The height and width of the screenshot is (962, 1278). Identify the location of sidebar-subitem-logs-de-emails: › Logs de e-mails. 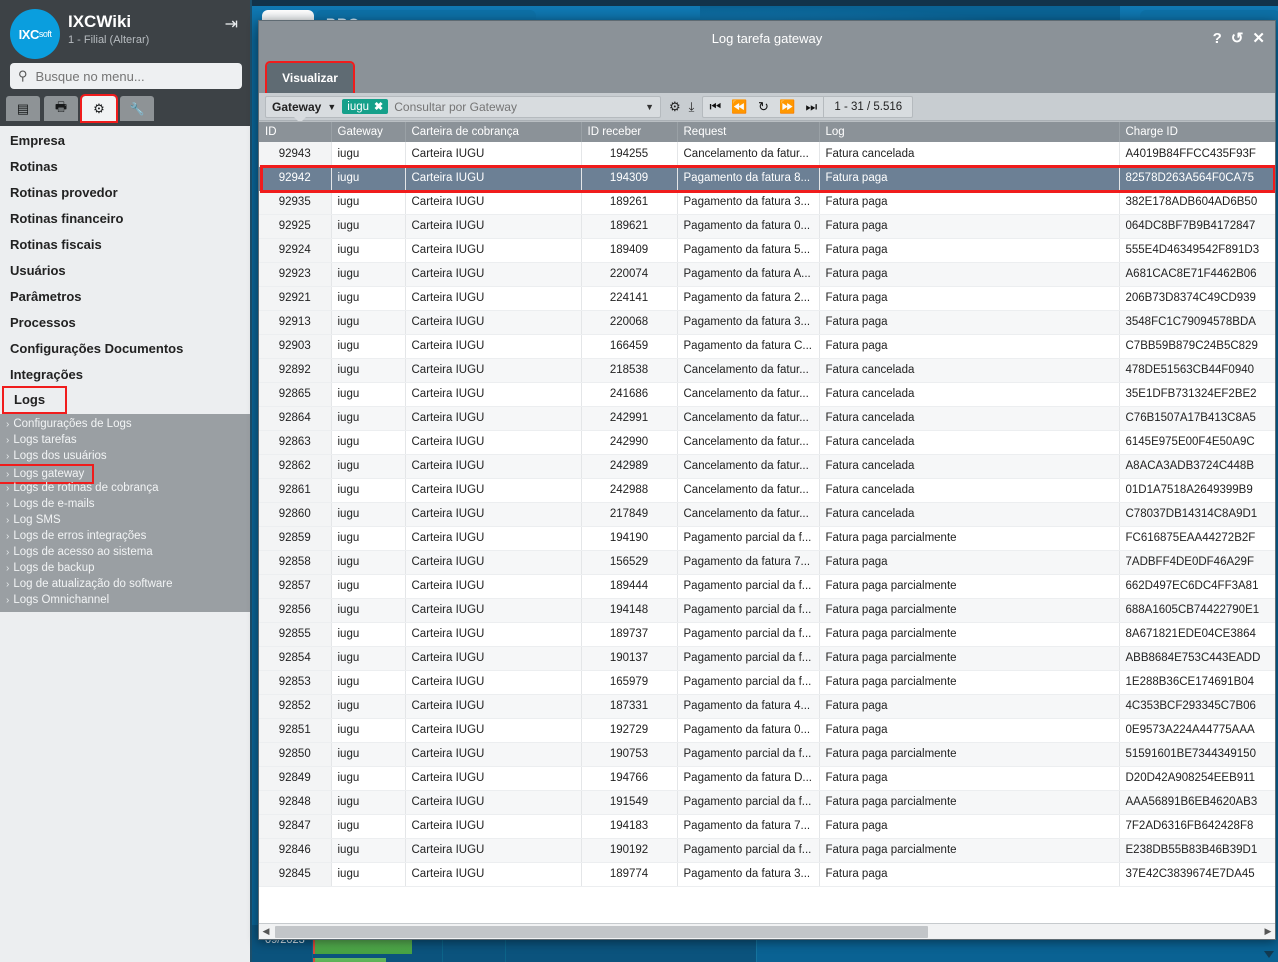
(125, 504).